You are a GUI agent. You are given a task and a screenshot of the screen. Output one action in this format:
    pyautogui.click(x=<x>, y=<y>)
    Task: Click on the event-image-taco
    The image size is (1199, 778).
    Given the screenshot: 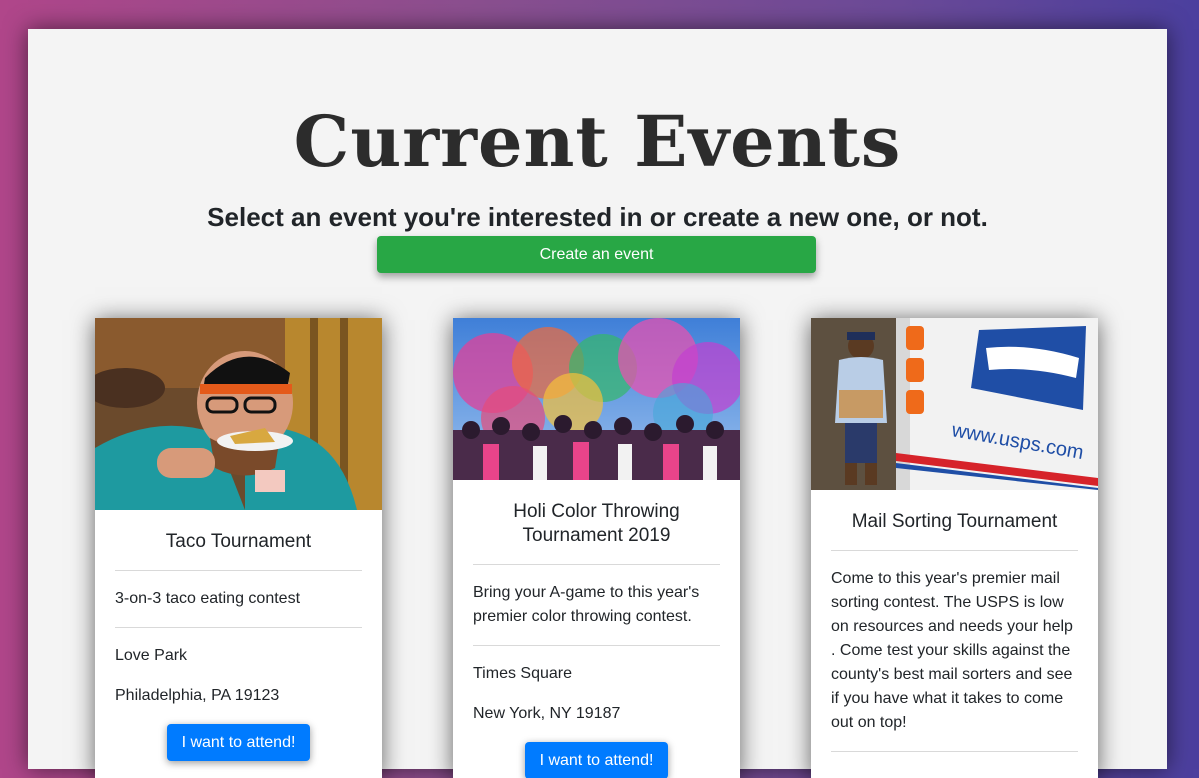 What is the action you would take?
    pyautogui.click(x=238, y=414)
    